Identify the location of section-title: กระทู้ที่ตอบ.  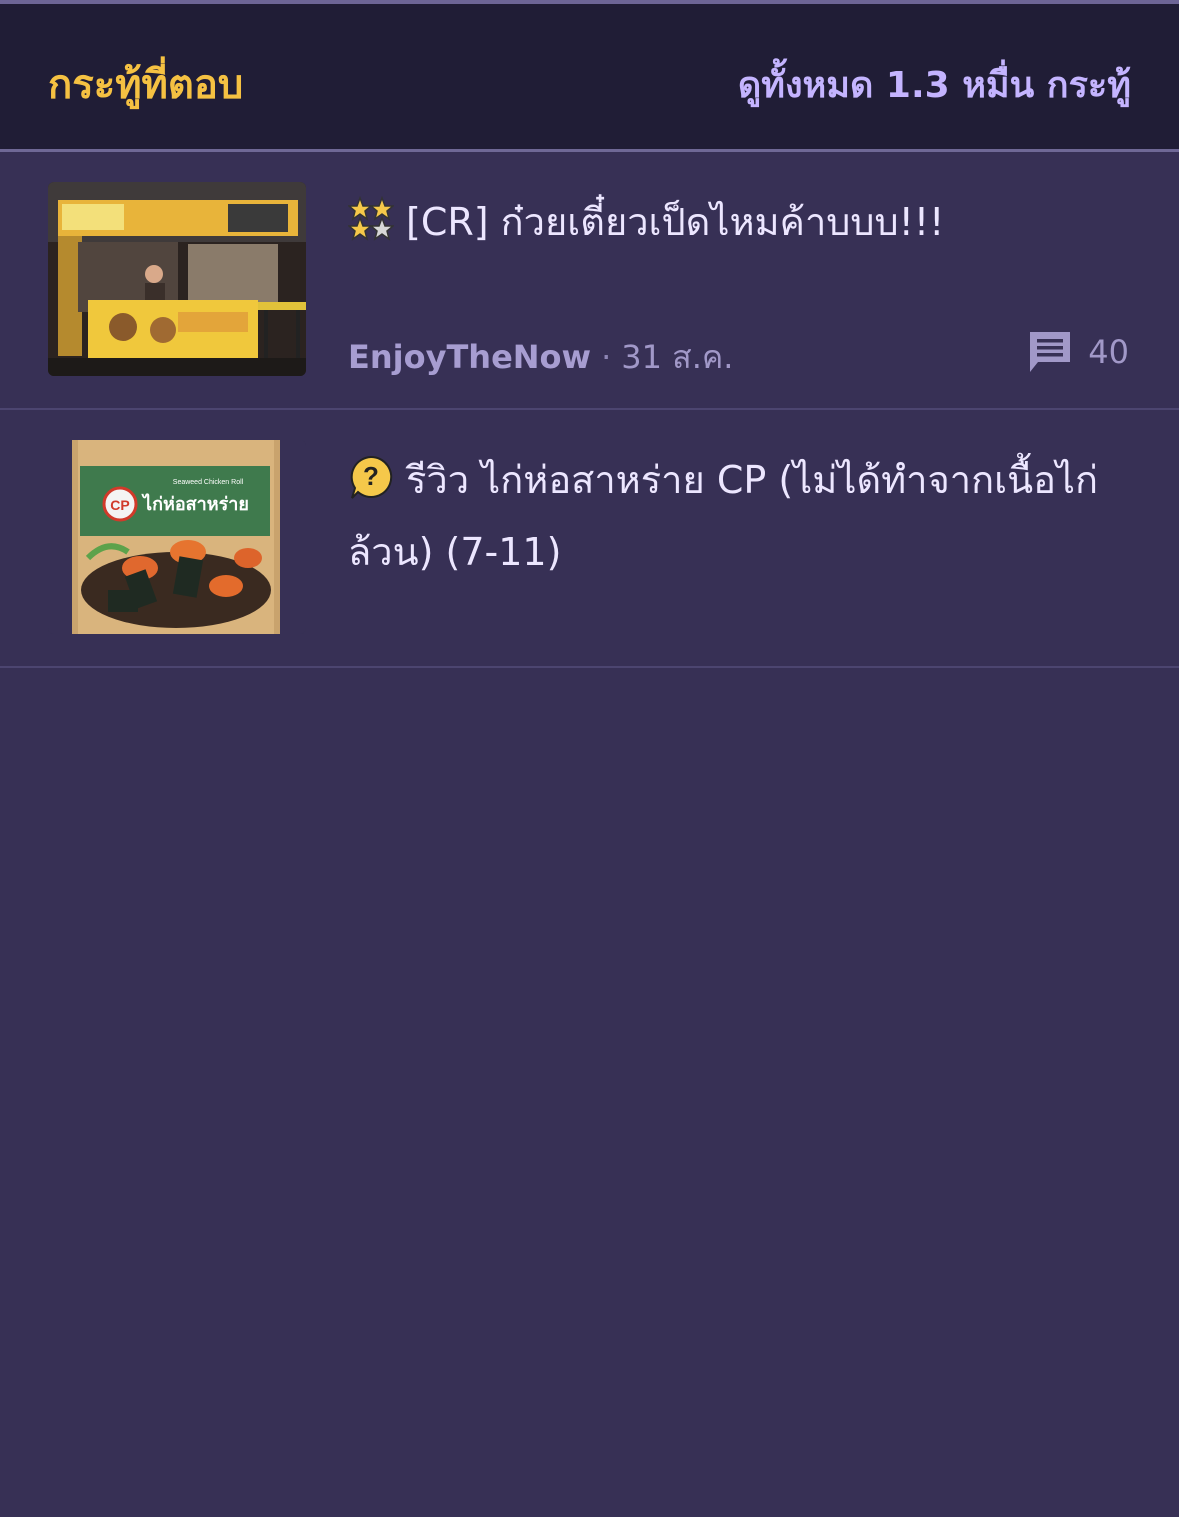
(146, 85).